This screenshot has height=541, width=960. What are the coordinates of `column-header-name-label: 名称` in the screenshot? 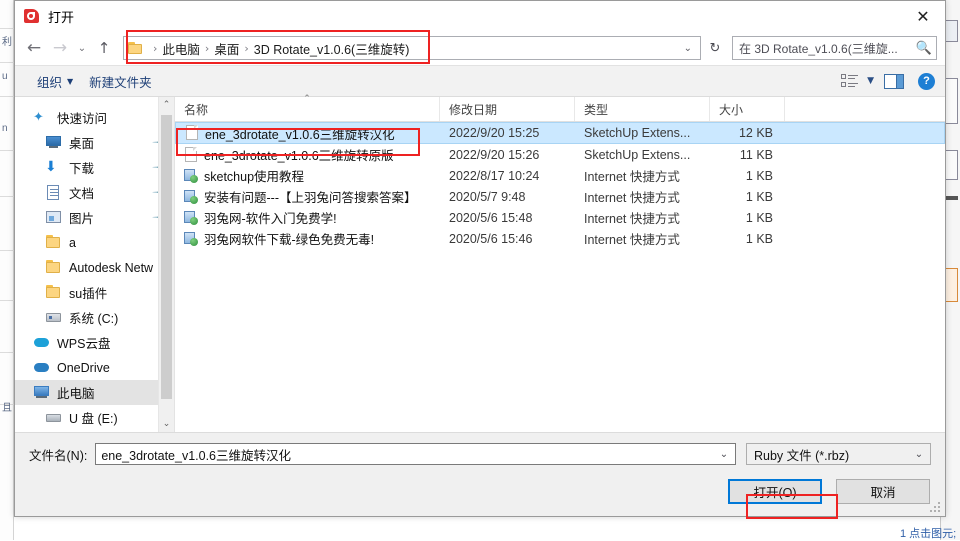 It's located at (196, 109).